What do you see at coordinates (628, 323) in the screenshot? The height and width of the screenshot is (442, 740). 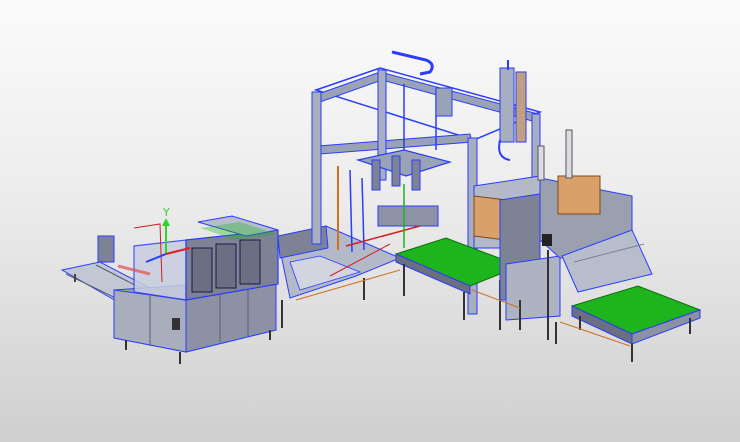 I see `outfeed-conveyor` at bounding box center [628, 323].